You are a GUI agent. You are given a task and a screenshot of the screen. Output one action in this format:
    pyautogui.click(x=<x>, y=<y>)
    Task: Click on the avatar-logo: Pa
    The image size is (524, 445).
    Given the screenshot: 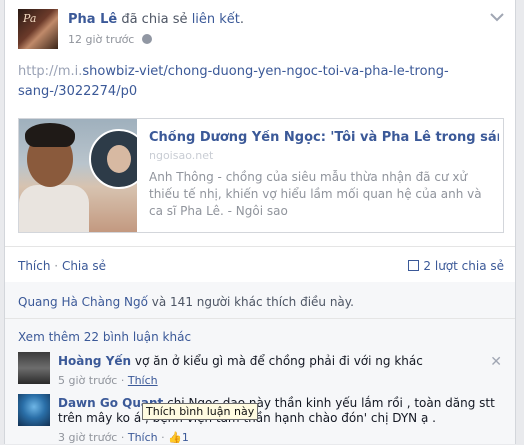 What is the action you would take?
    pyautogui.click(x=30, y=18)
    